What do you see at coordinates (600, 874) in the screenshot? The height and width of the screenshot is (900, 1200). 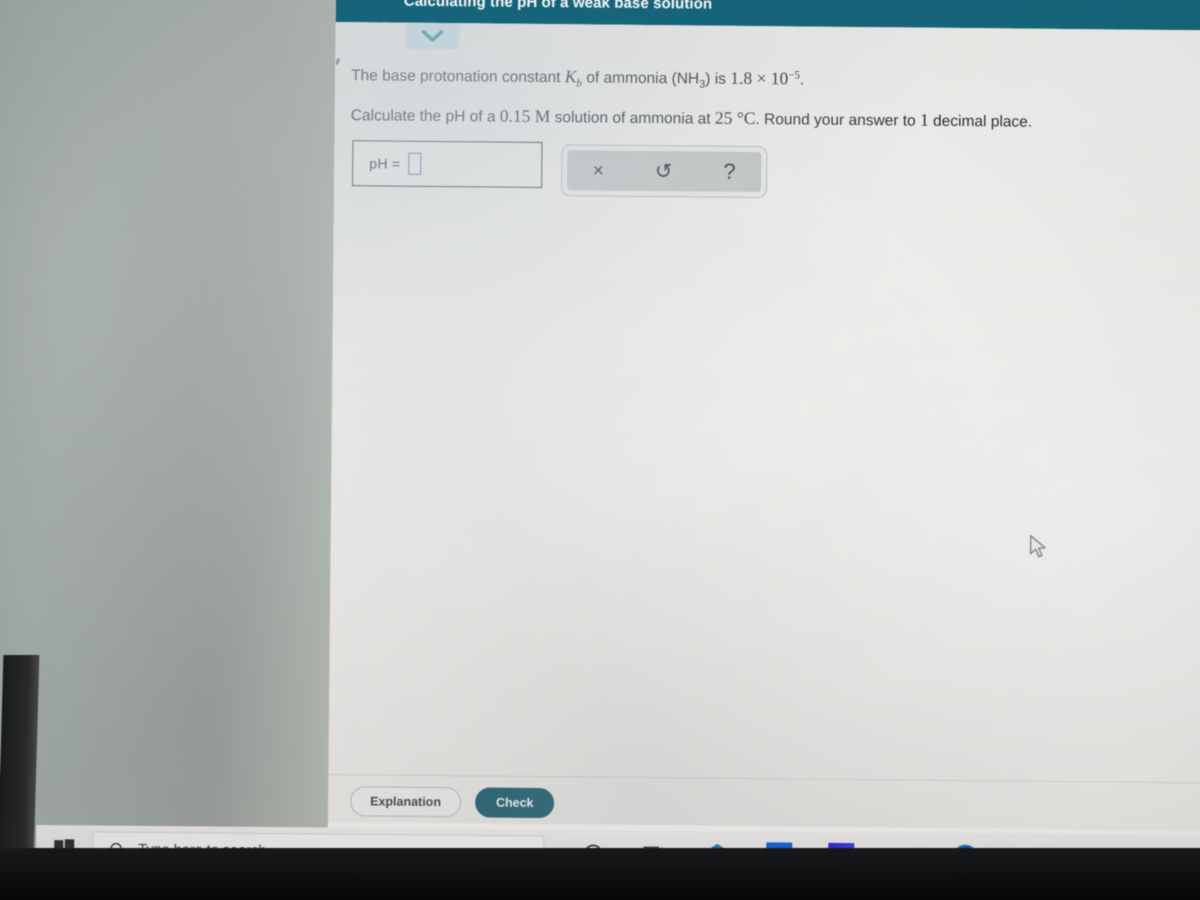 I see `monitor-bezel-bottom` at bounding box center [600, 874].